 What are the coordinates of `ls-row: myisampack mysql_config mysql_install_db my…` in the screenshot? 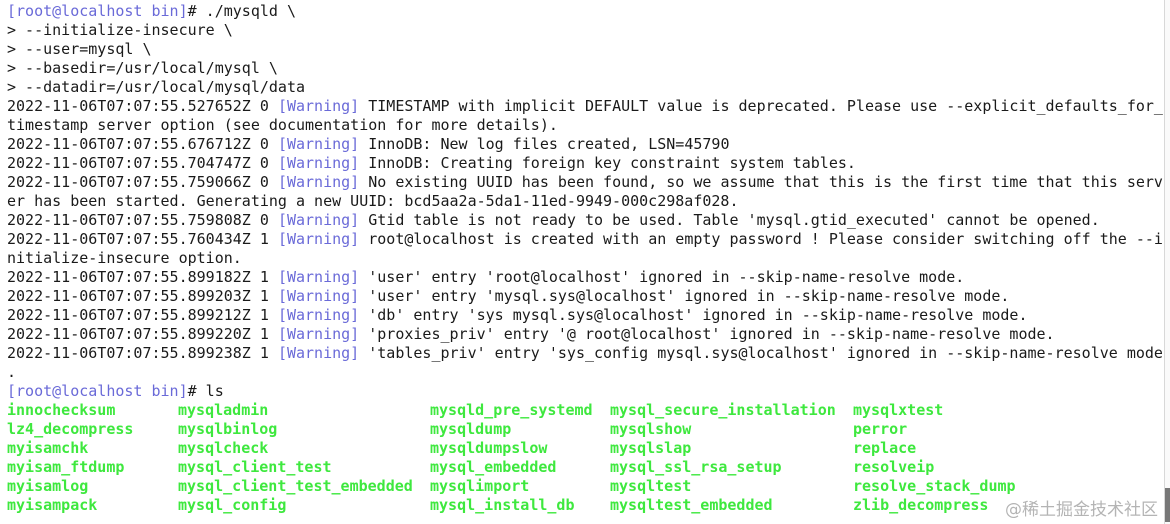 It's located at (584, 505).